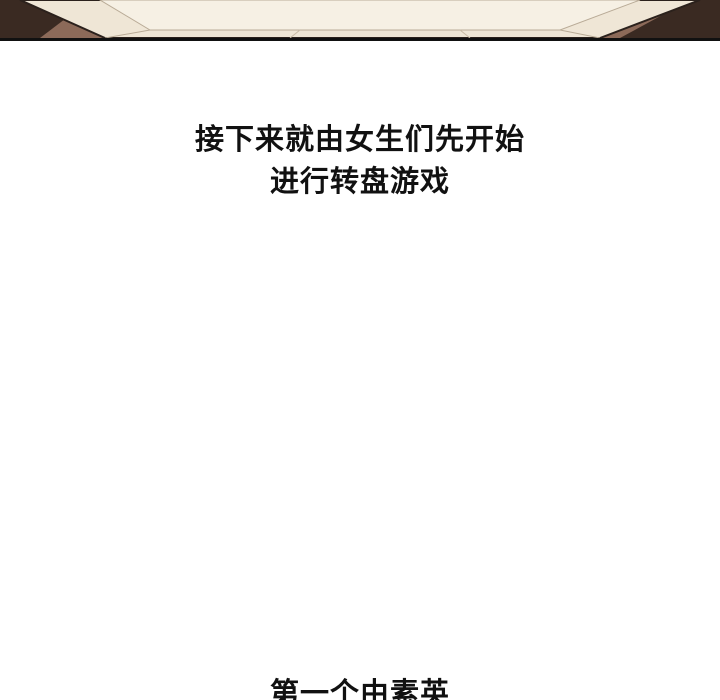  Describe the element at coordinates (359, 688) in the screenshot. I see `narration-caption-bottom: 第一个由素英` at that location.